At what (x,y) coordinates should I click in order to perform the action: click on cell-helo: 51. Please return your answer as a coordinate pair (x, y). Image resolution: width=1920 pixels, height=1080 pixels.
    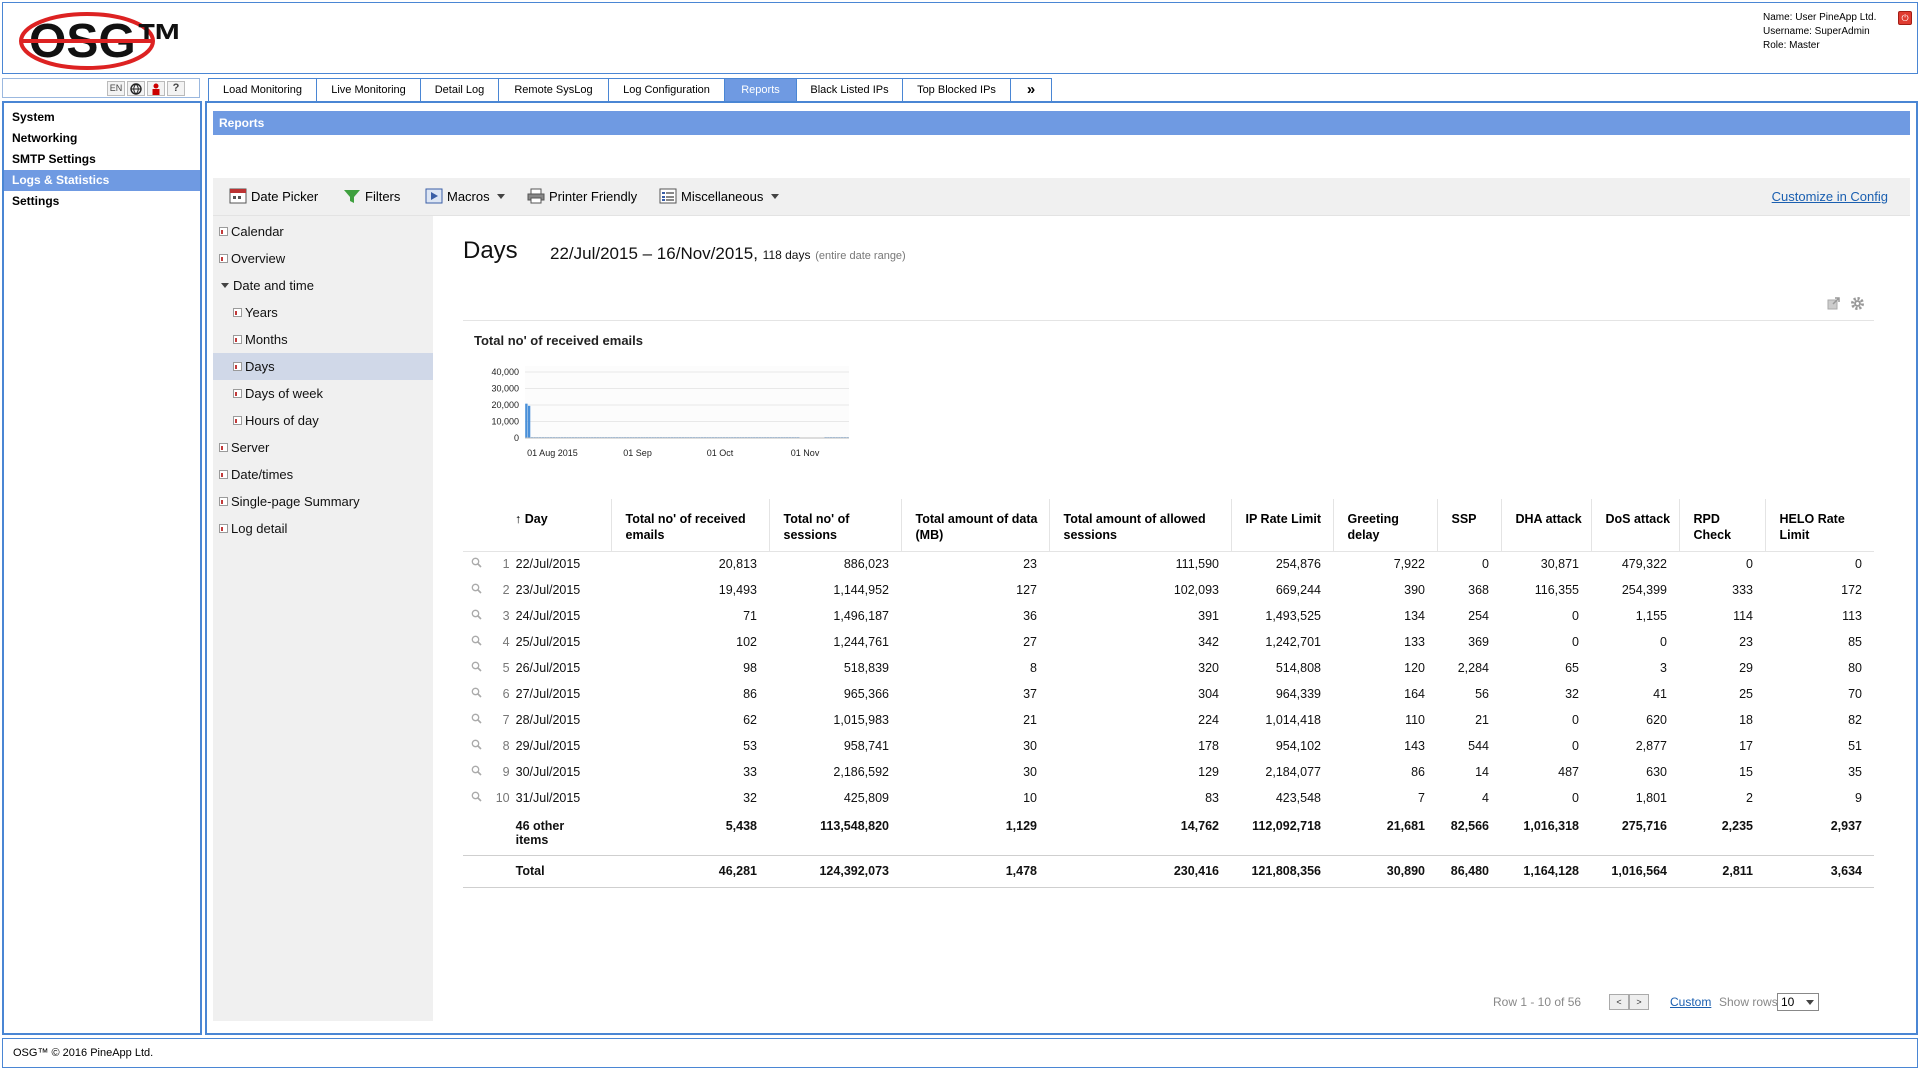
    Looking at the image, I should click on (1855, 746).